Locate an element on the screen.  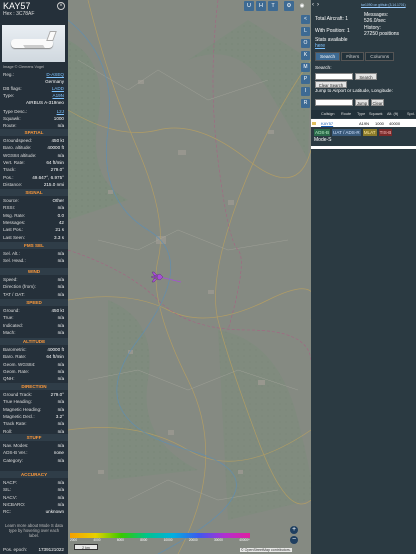
column-header: Type is located at coordinates (361, 114).